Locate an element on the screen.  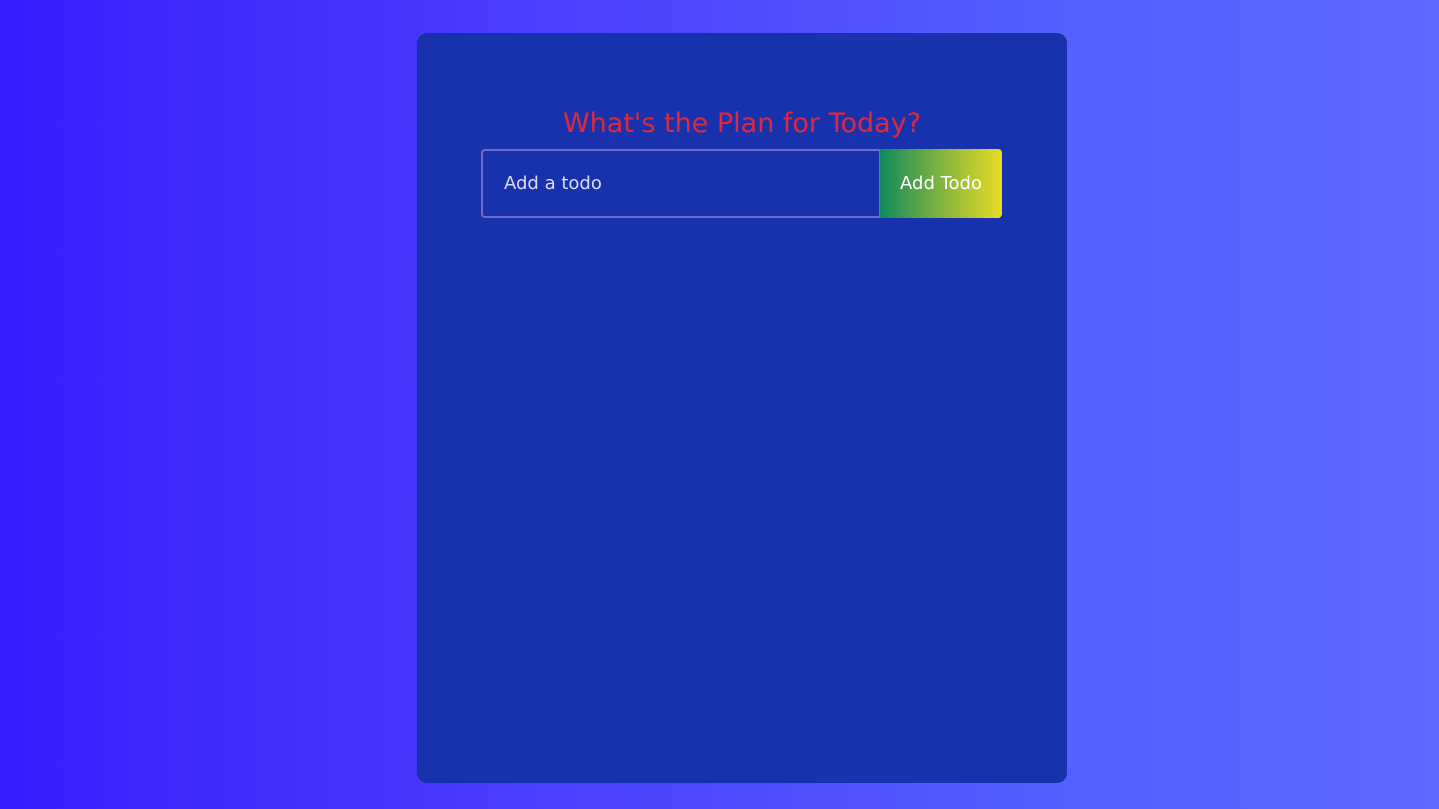
add-todo-button: Add Todo is located at coordinates (941, 183).